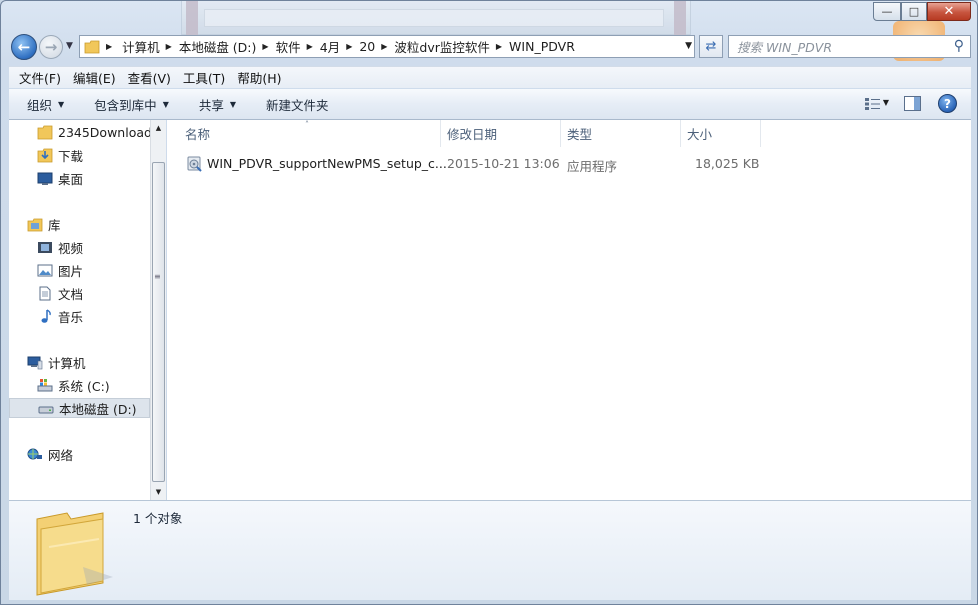 This screenshot has width=978, height=605. What do you see at coordinates (34, 453) in the screenshot?
I see `network-icon` at bounding box center [34, 453].